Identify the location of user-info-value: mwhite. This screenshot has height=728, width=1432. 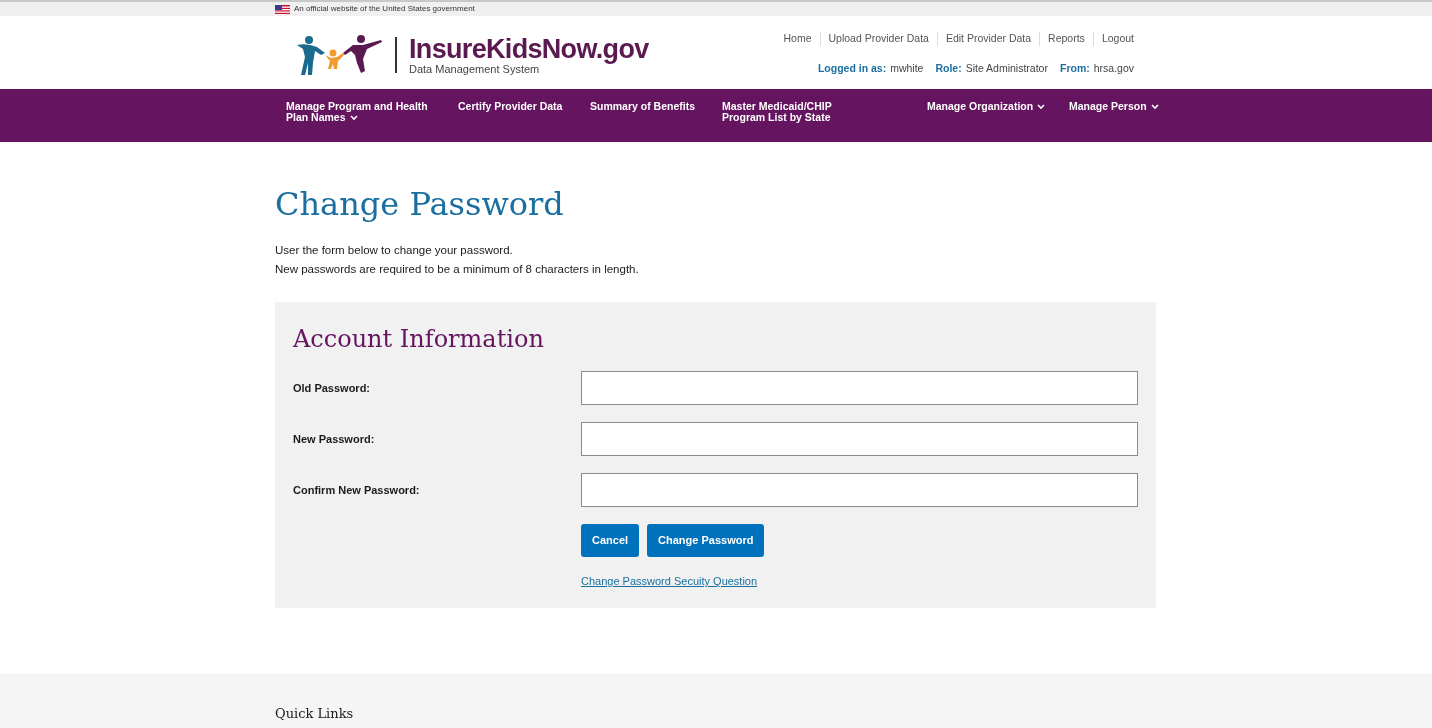
(907, 68).